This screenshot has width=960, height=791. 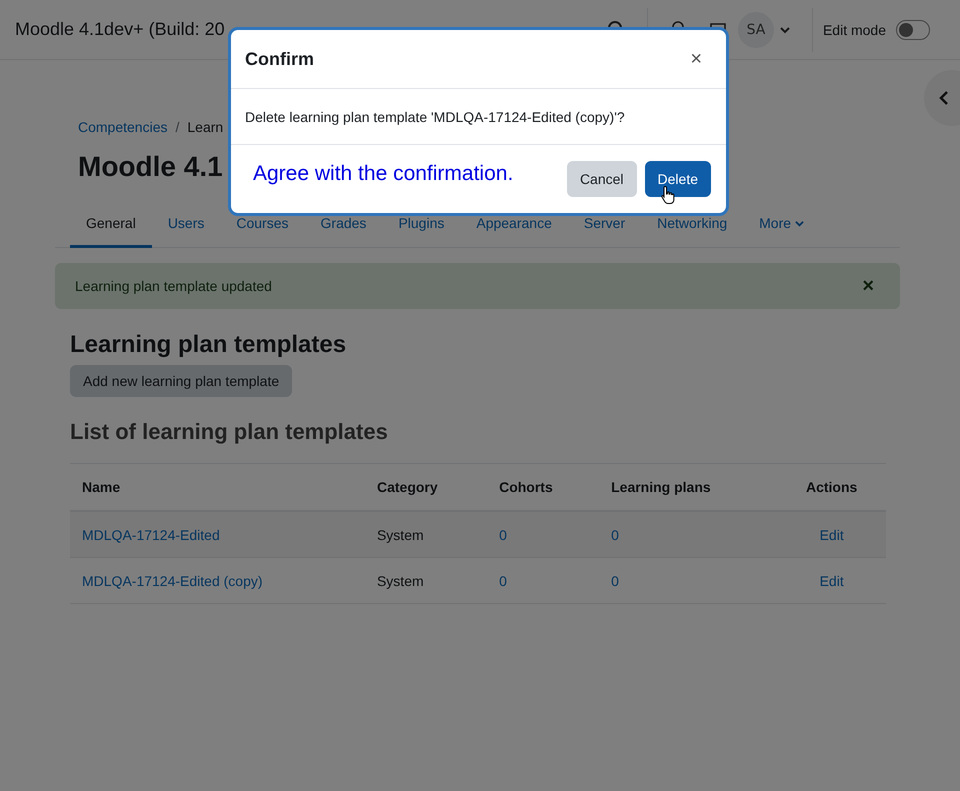 I want to click on edit-mode-toggle, so click(x=913, y=30).